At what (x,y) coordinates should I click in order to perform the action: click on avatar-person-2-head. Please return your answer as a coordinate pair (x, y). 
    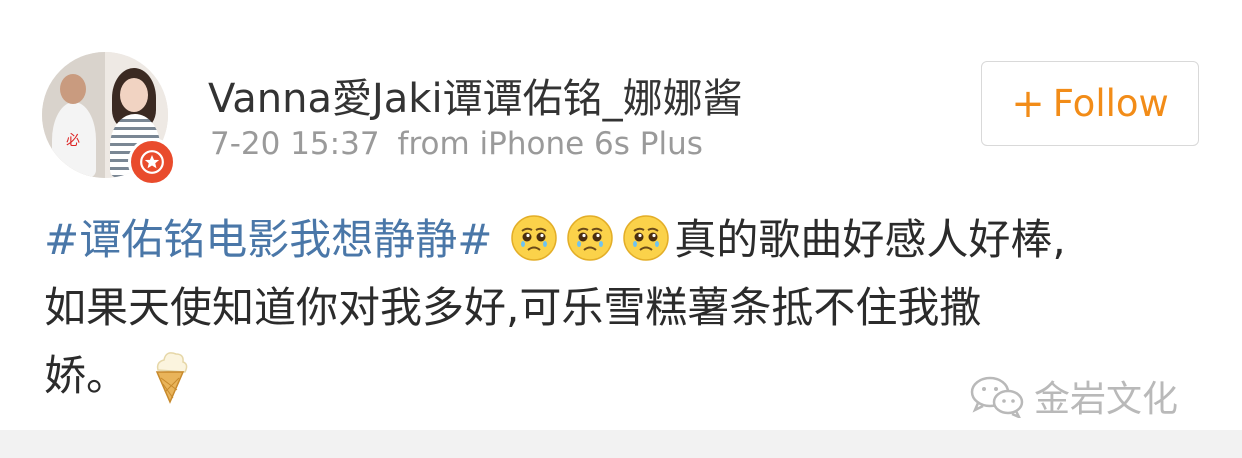
    Looking at the image, I should click on (134, 95).